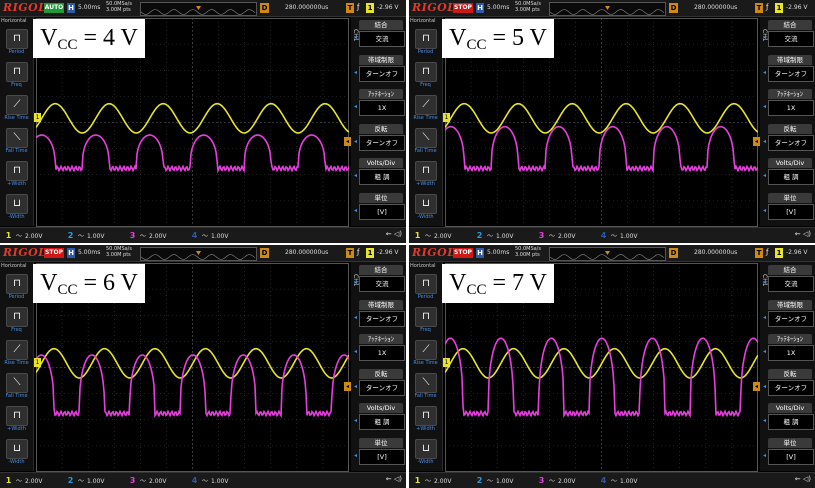  I want to click on channel-scale: 2.00V, so click(443, 236).